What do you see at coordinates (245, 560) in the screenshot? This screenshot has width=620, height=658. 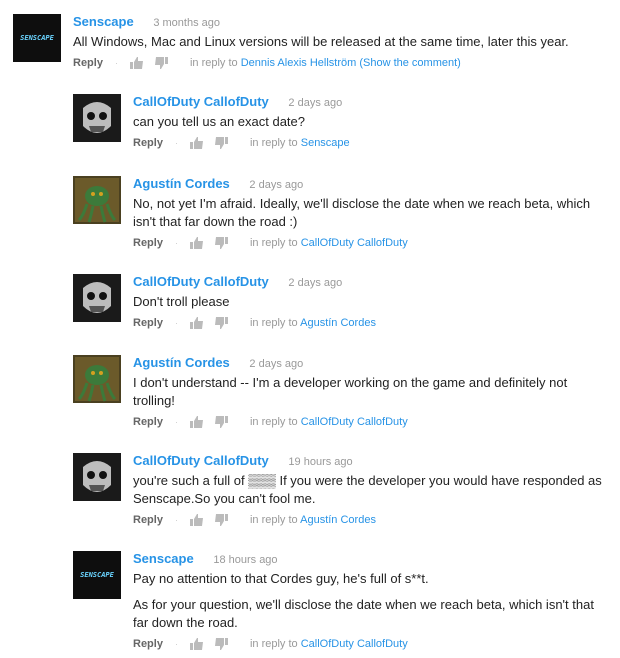 I see `comment-time: 18 hours ago` at bounding box center [245, 560].